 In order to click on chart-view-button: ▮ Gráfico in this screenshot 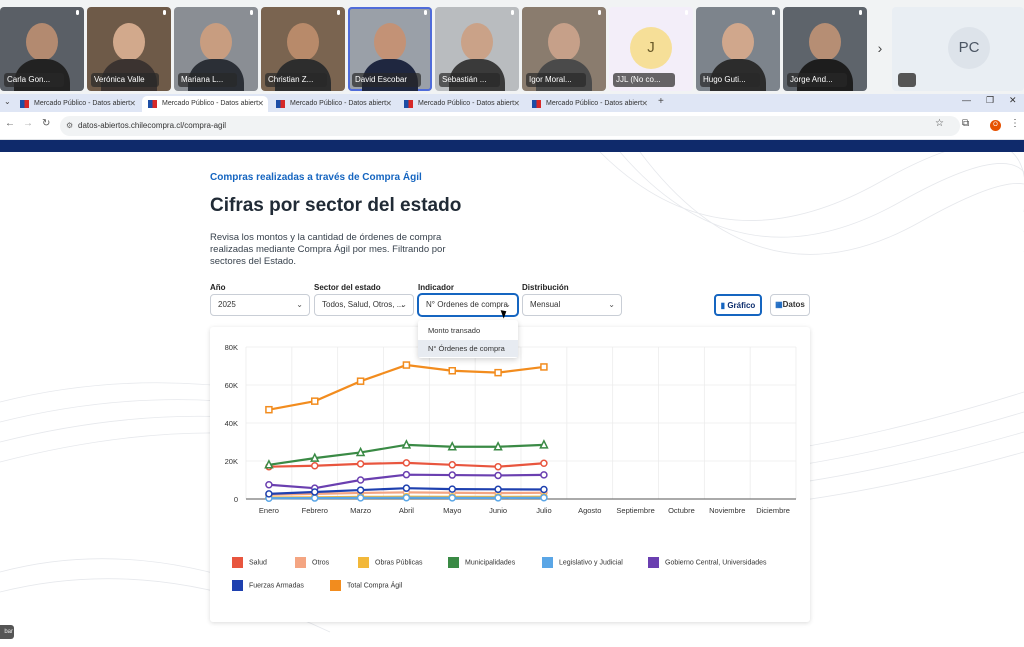, I will do `click(738, 305)`.